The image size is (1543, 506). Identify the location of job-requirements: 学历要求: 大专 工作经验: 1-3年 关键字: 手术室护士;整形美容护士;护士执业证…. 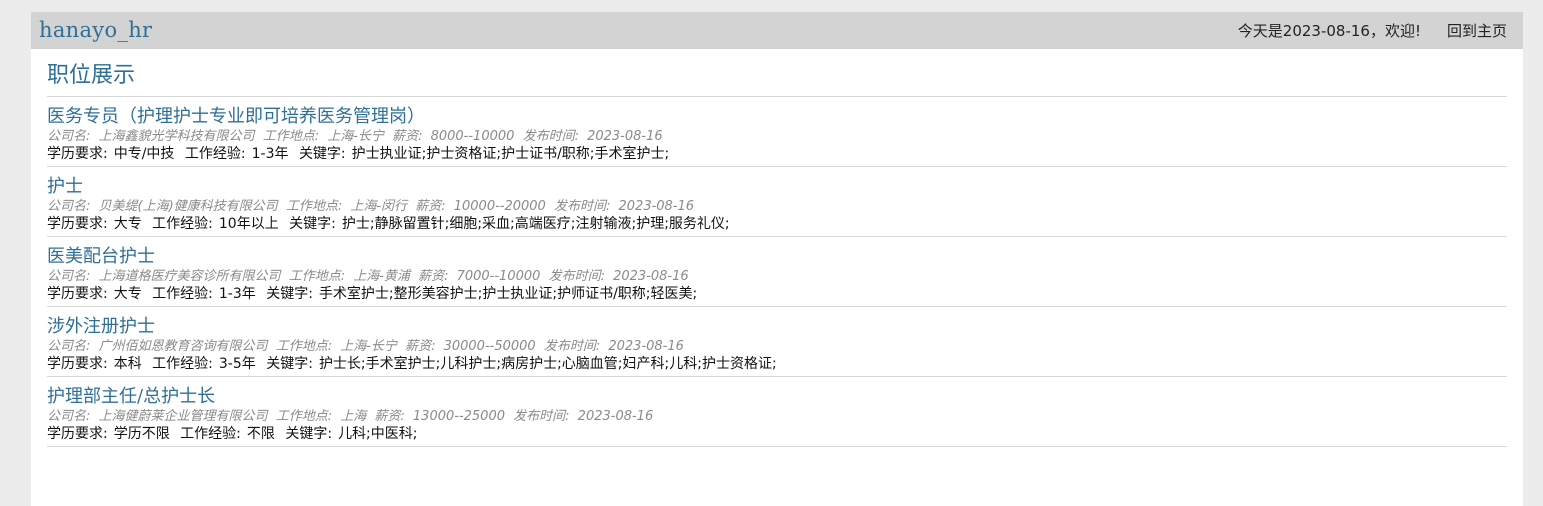
(777, 294).